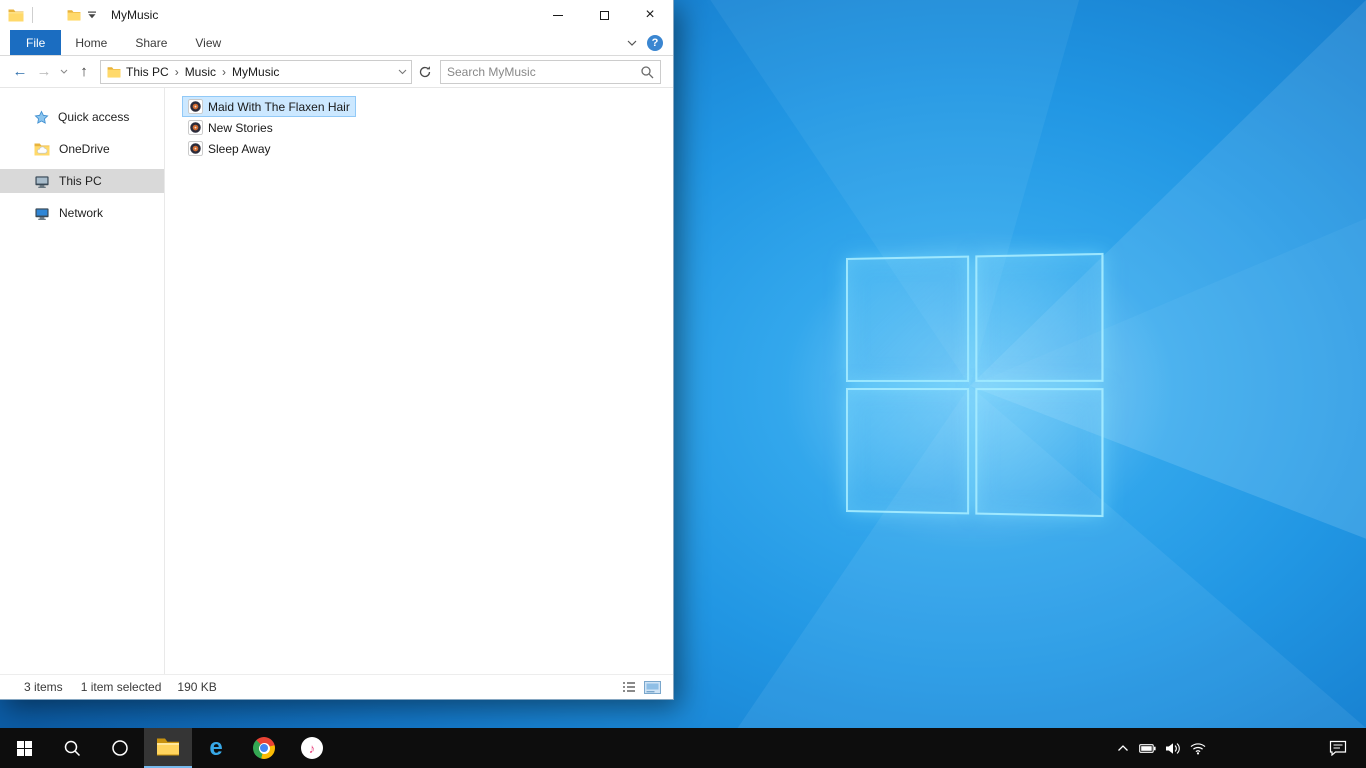  What do you see at coordinates (402, 72) in the screenshot?
I see `address-dropdown-chevron-icon` at bounding box center [402, 72].